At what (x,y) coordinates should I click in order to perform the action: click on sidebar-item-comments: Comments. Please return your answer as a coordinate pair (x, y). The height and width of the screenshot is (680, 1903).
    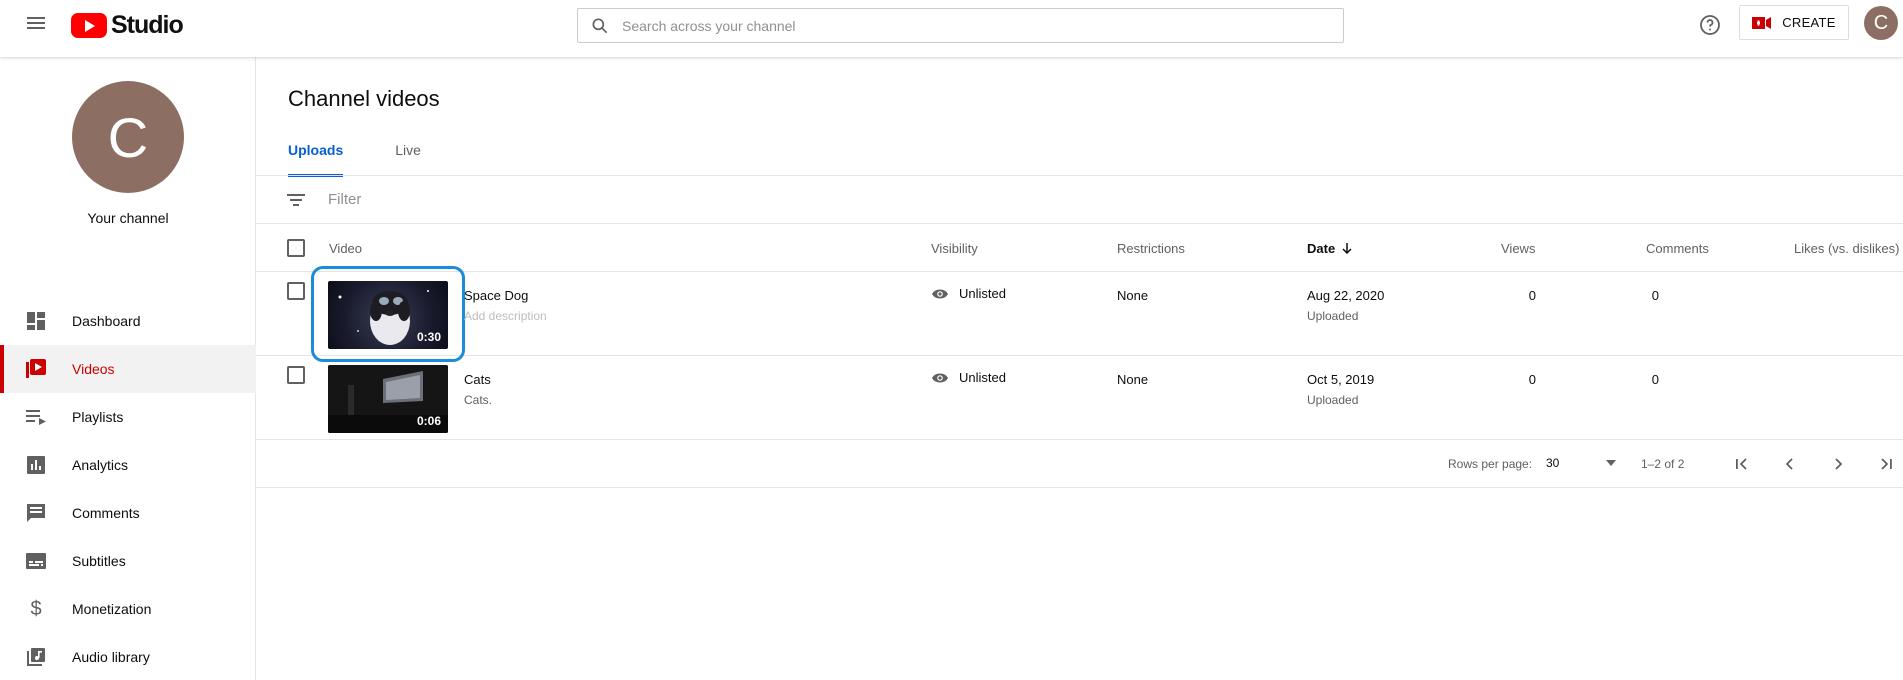
    Looking at the image, I should click on (128, 513).